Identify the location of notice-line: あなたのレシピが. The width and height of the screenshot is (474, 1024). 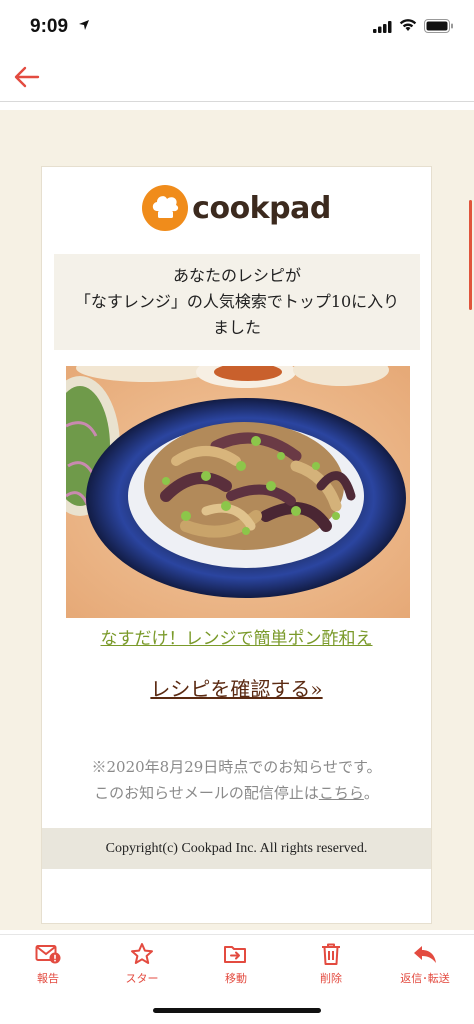
(236, 275).